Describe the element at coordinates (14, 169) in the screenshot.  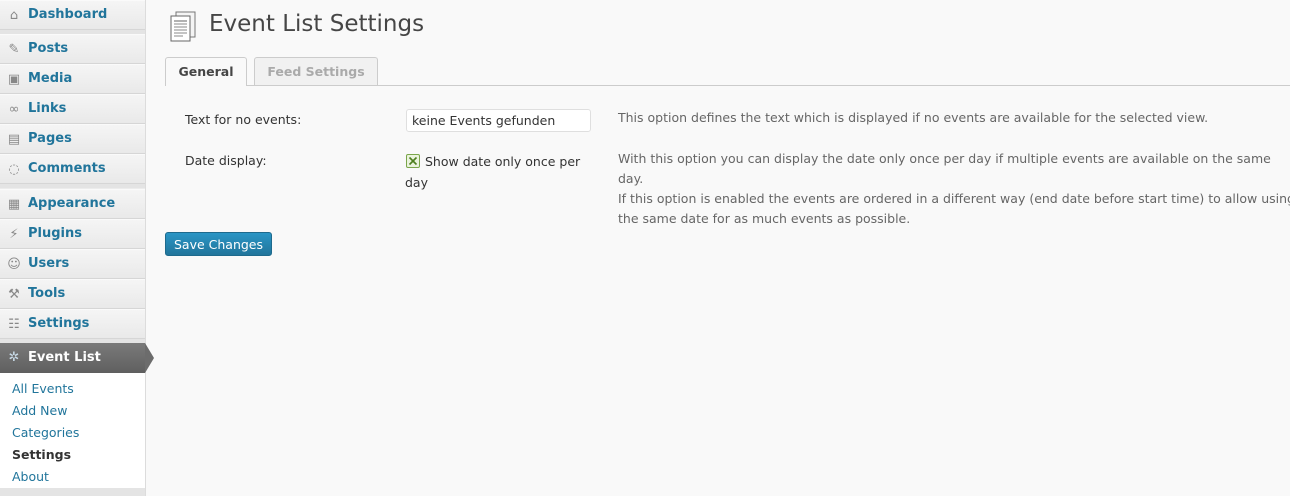
I see `comments-icon: ◌` at that location.